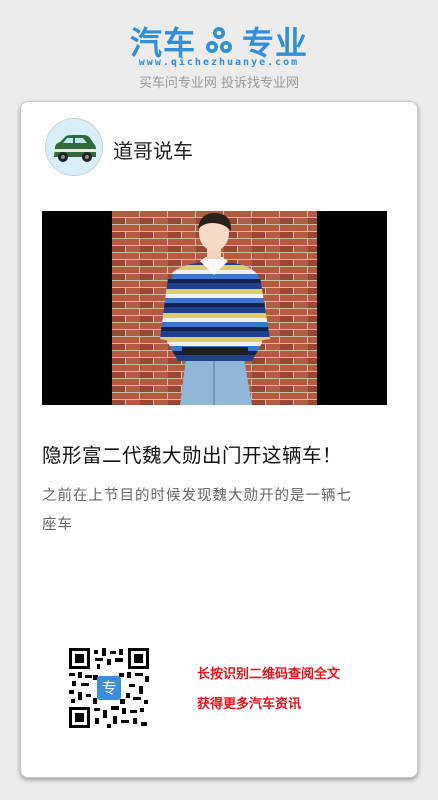 Image resolution: width=438 pixels, height=800 pixels. I want to click on author-name: 道哥说车, so click(153, 149).